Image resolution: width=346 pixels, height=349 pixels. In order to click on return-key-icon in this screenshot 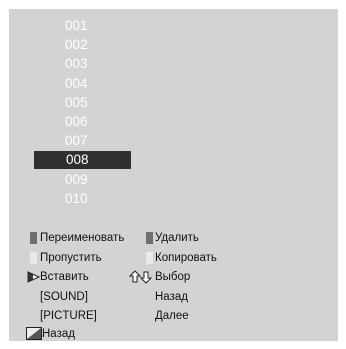, I will do `click(34, 333)`.